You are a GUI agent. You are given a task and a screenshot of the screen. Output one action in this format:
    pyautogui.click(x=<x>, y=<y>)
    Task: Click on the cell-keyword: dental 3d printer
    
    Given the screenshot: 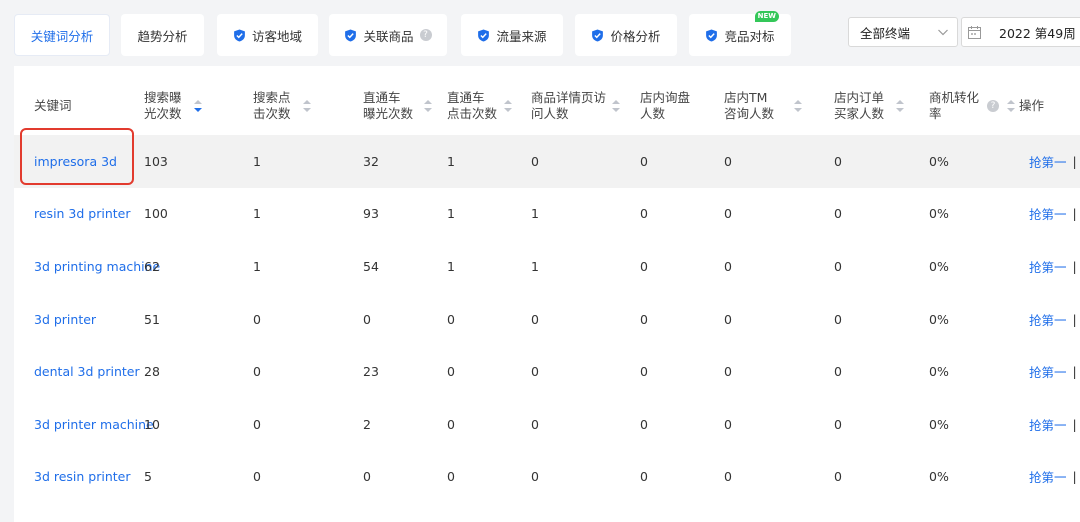 What is the action you would take?
    pyautogui.click(x=87, y=371)
    